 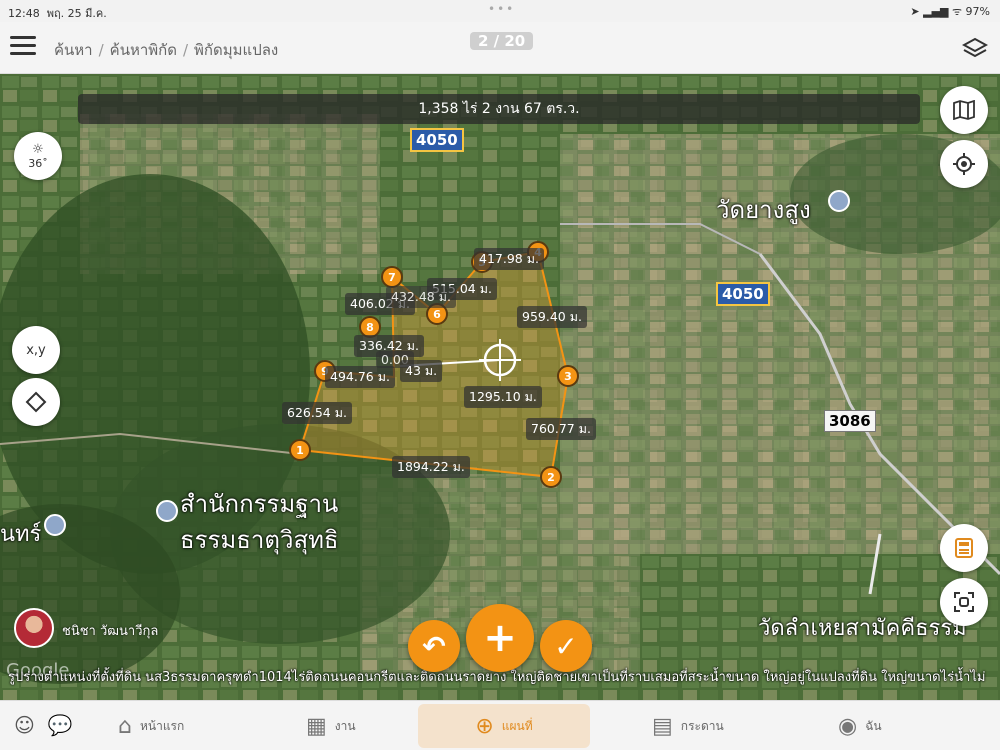 What do you see at coordinates (421, 371) in the screenshot?
I see `distance-label: 43 ม.` at bounding box center [421, 371].